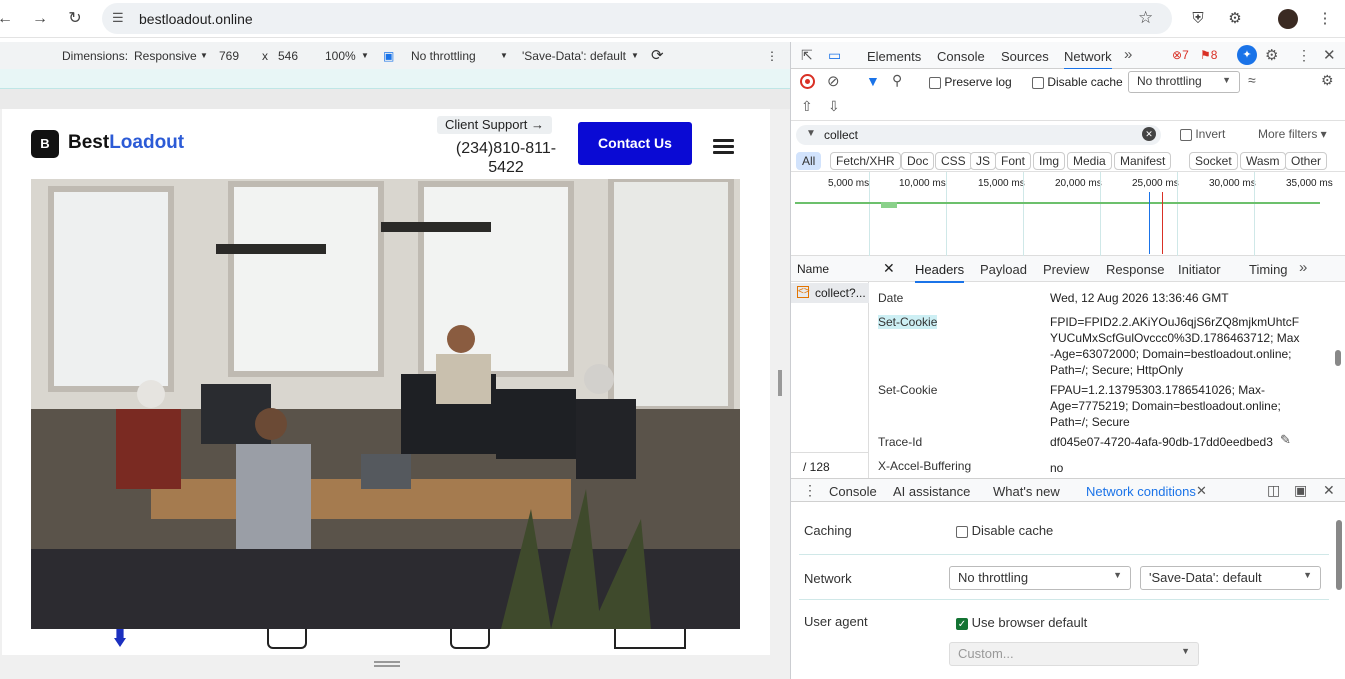 This screenshot has width=1345, height=679. What do you see at coordinates (1141, 494) in the screenshot?
I see `drawer-tab-network-conditions: Network conditions` at bounding box center [1141, 494].